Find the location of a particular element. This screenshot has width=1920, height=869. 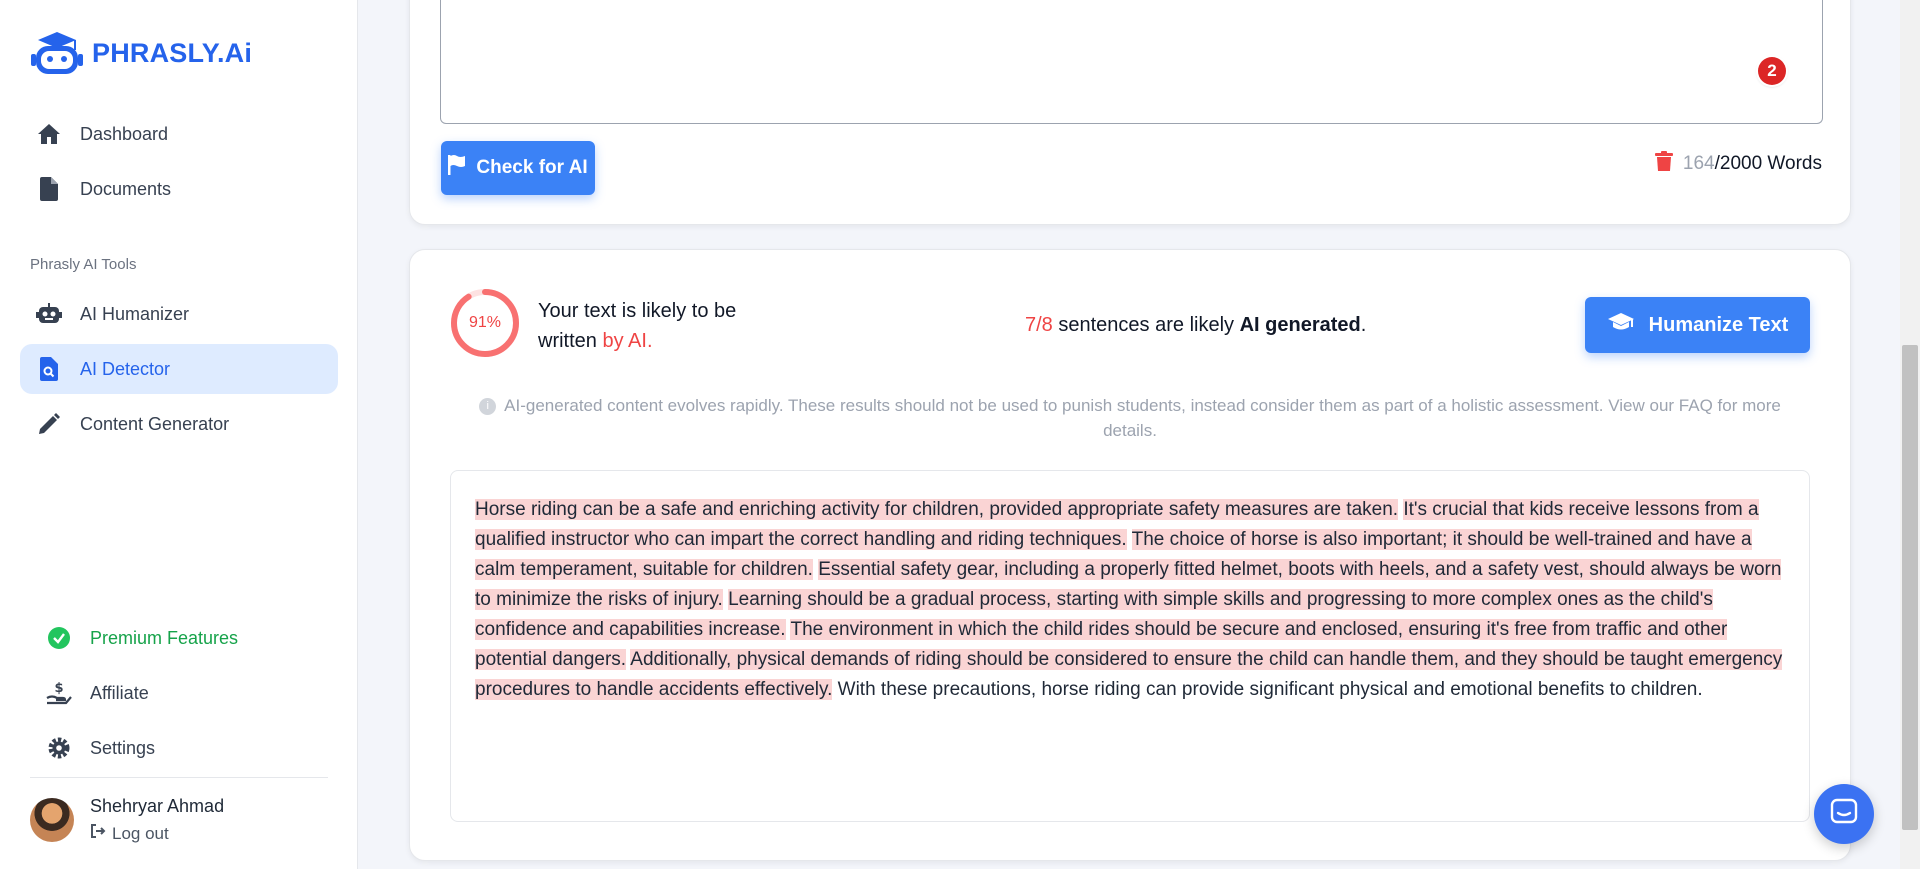

sidebar-item-affiliate: $ Affiliate is located at coordinates (179, 693).